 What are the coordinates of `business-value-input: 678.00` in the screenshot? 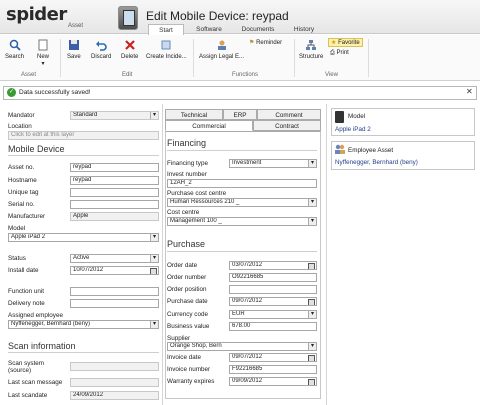 It's located at (273, 326).